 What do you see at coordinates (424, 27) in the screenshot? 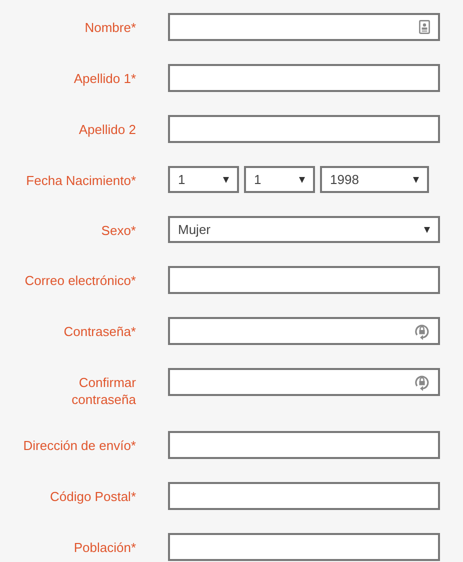
I see `contact-card-icon` at bounding box center [424, 27].